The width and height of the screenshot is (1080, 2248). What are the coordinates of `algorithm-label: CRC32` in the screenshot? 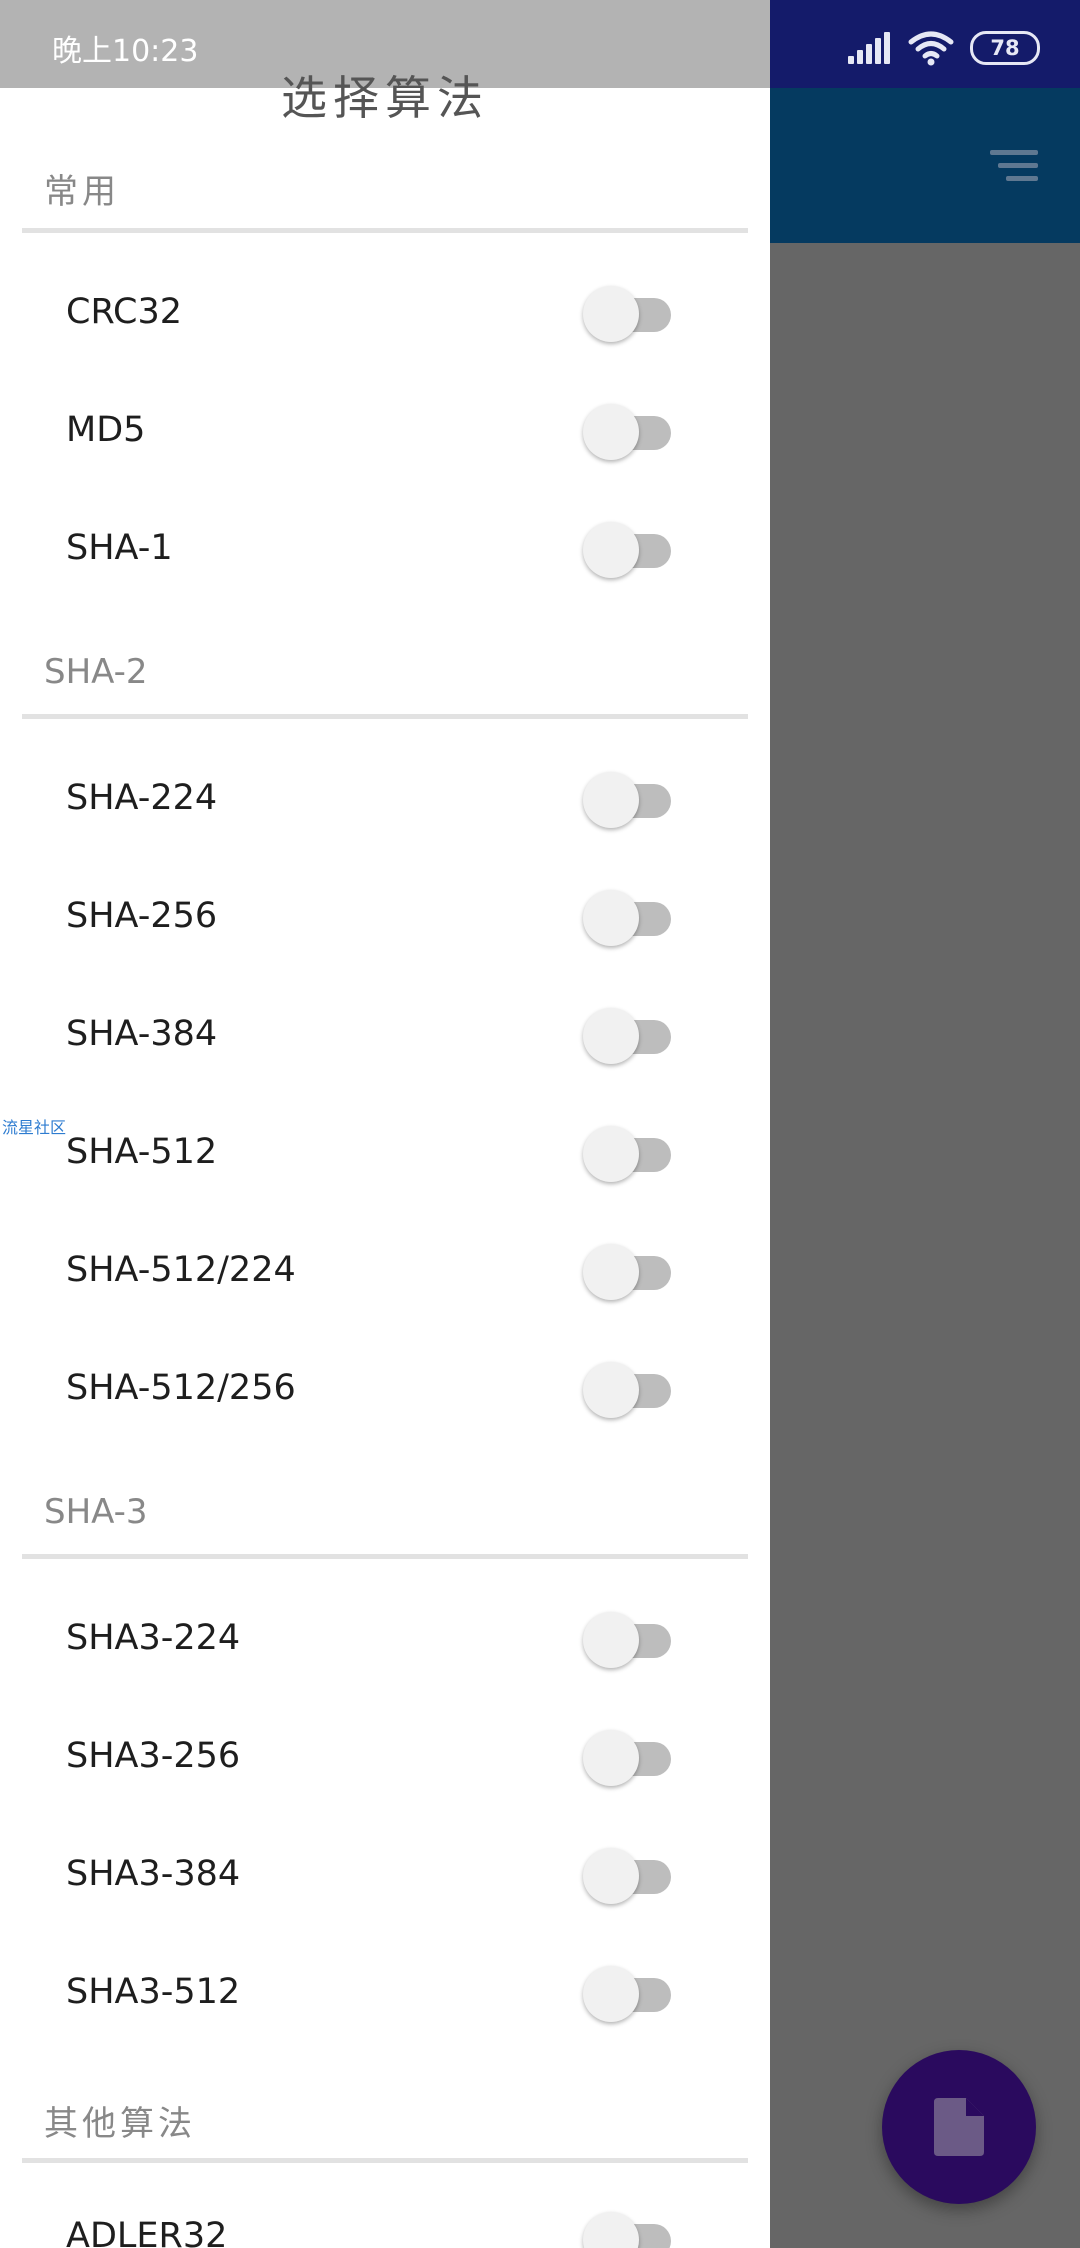 It's located at (124, 312).